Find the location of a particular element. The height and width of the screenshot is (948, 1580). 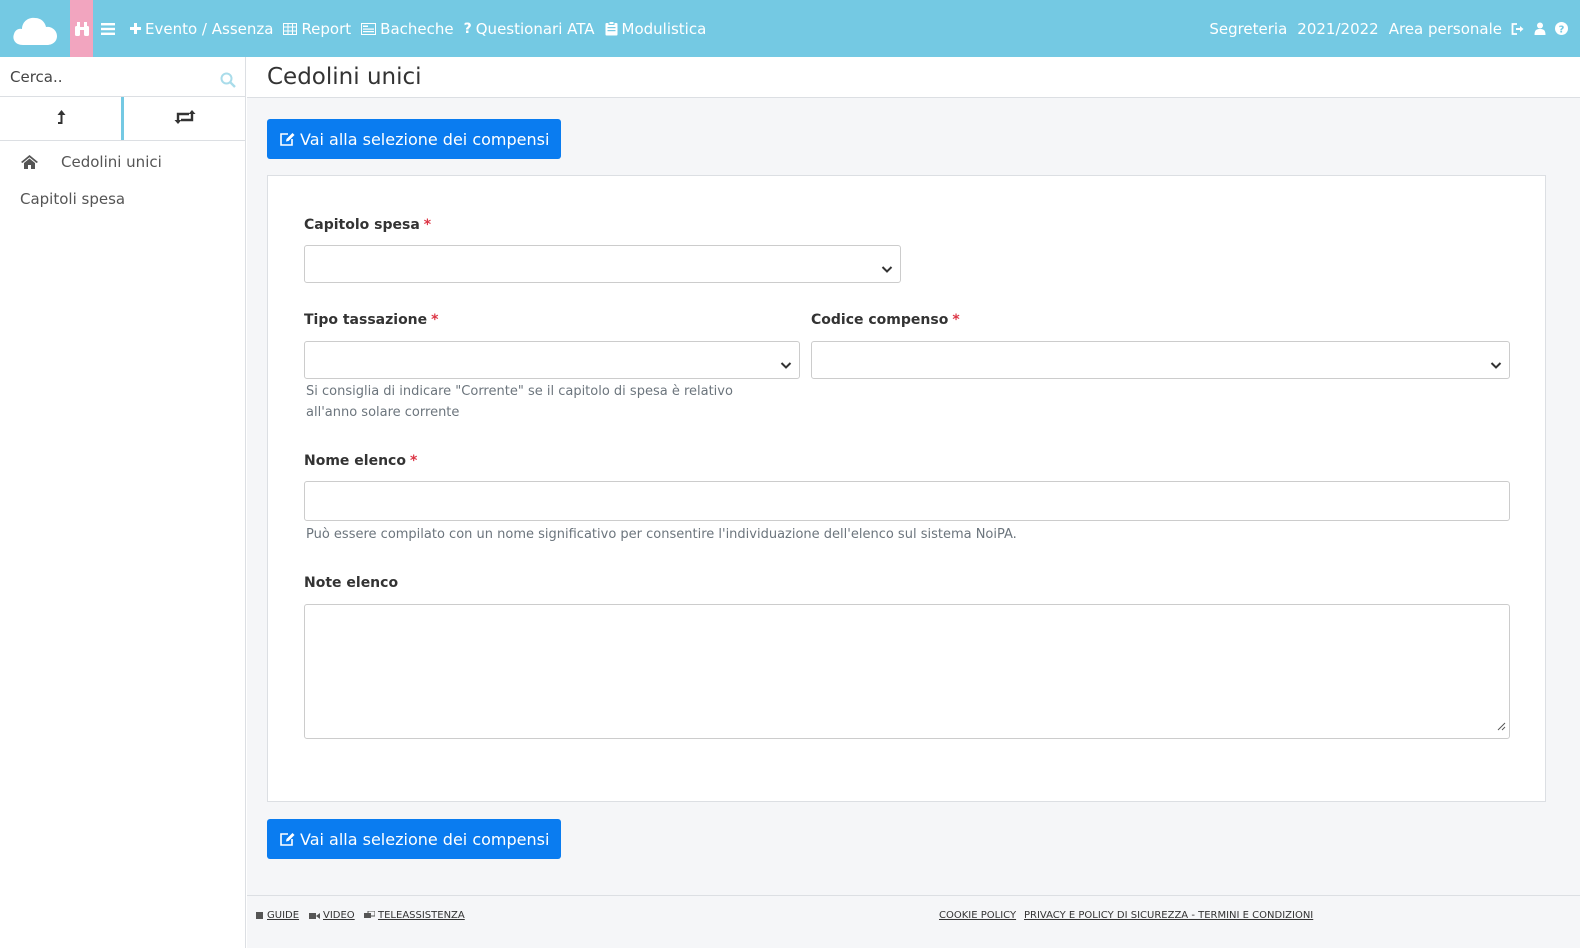

note-elenco-textarea is located at coordinates (907, 671).